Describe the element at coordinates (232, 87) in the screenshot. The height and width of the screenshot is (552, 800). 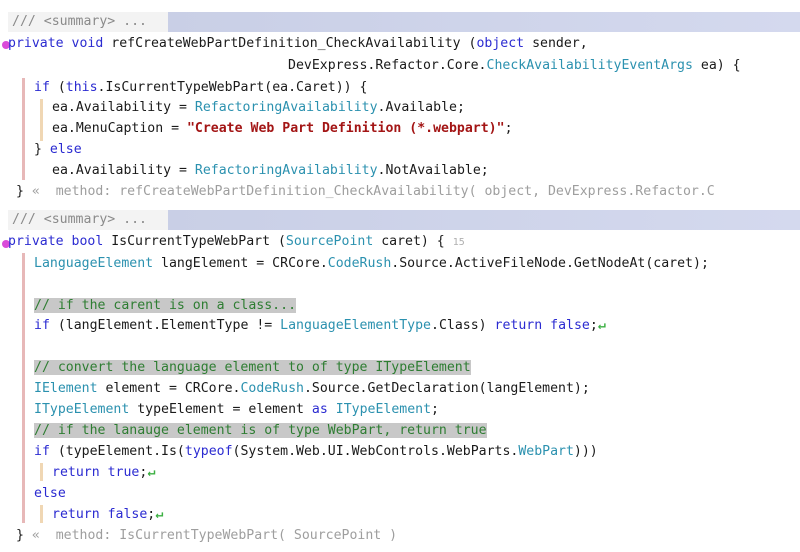
I see `code-text: .IsCurrentTypeWebPart(ea.Caret)) {` at that location.